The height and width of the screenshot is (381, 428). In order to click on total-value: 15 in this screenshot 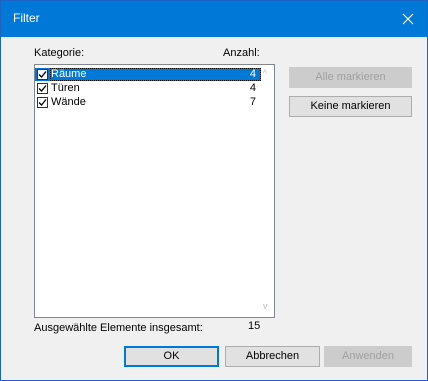, I will do `click(254, 326)`.